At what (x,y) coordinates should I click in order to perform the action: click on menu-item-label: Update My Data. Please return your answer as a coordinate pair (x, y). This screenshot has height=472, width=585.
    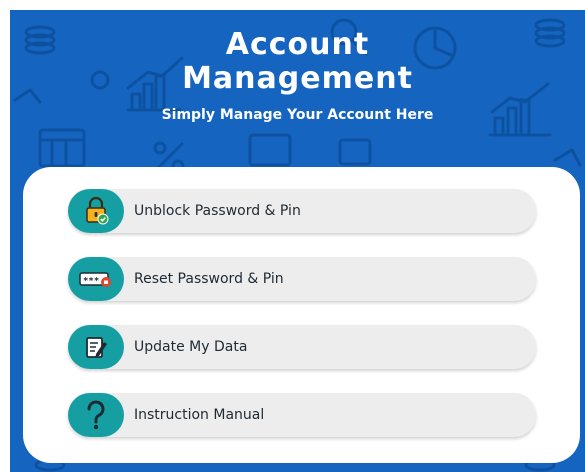
    Looking at the image, I should click on (191, 347).